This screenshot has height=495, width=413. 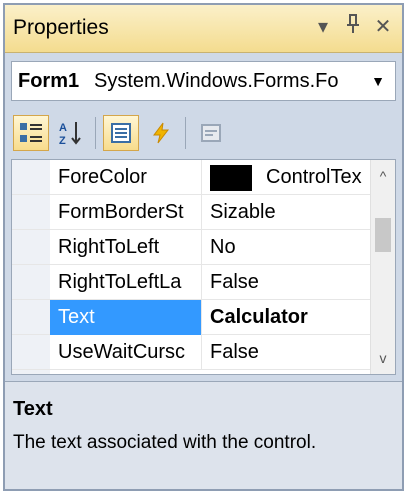 What do you see at coordinates (126, 212) in the screenshot?
I see `property-name: FormBorderSt` at bounding box center [126, 212].